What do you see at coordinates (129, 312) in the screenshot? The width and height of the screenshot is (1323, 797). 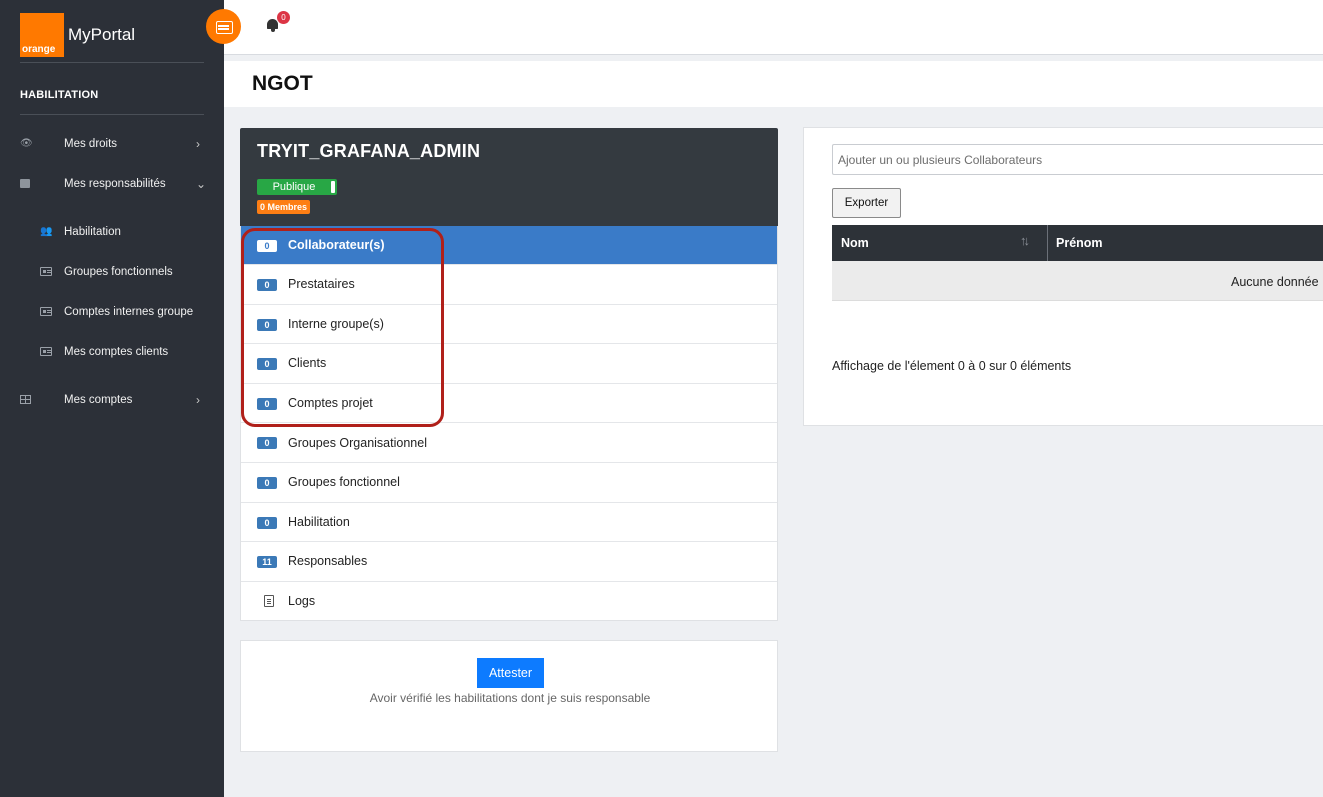 I see `sidebar-item-label: Comptes internes groupe` at bounding box center [129, 312].